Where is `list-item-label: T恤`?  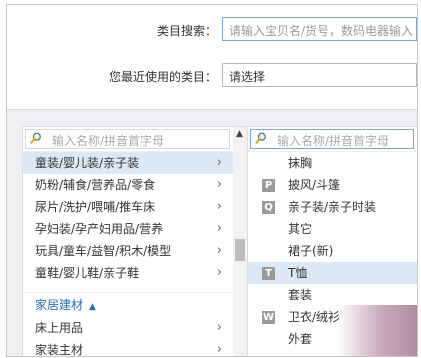
list-item-label: T恤 is located at coordinates (298, 273).